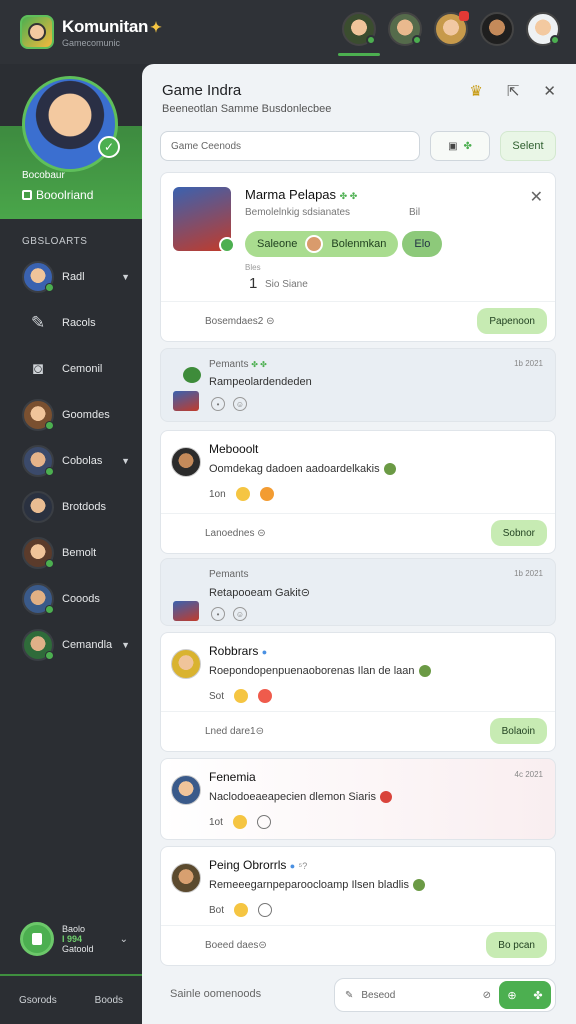  What do you see at coordinates (518, 731) in the screenshot?
I see `action-button: Bolaoin` at bounding box center [518, 731].